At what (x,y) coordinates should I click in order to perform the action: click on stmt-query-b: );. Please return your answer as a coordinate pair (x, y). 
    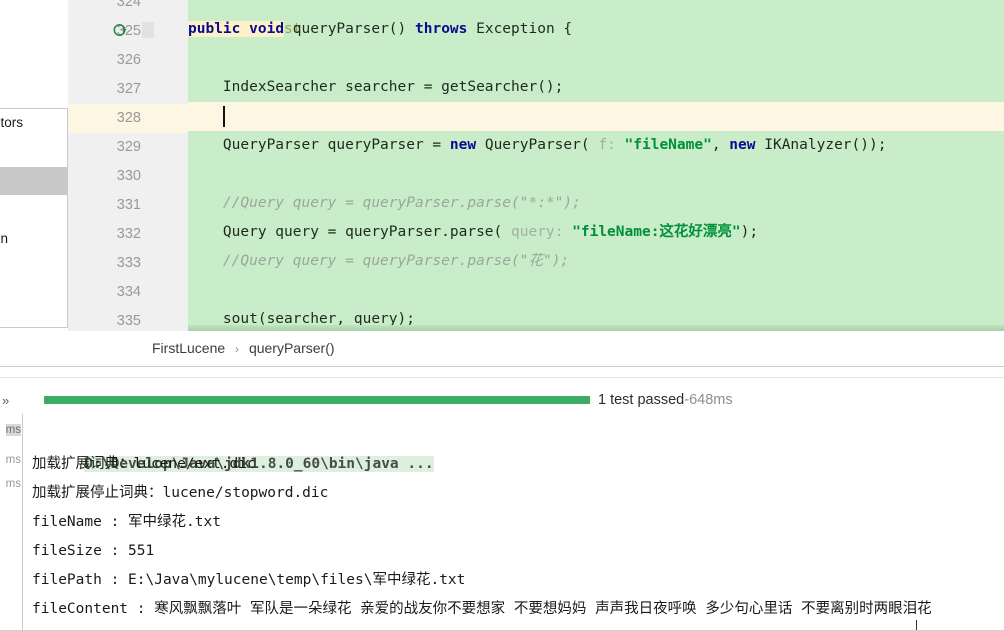
    Looking at the image, I should click on (749, 232).